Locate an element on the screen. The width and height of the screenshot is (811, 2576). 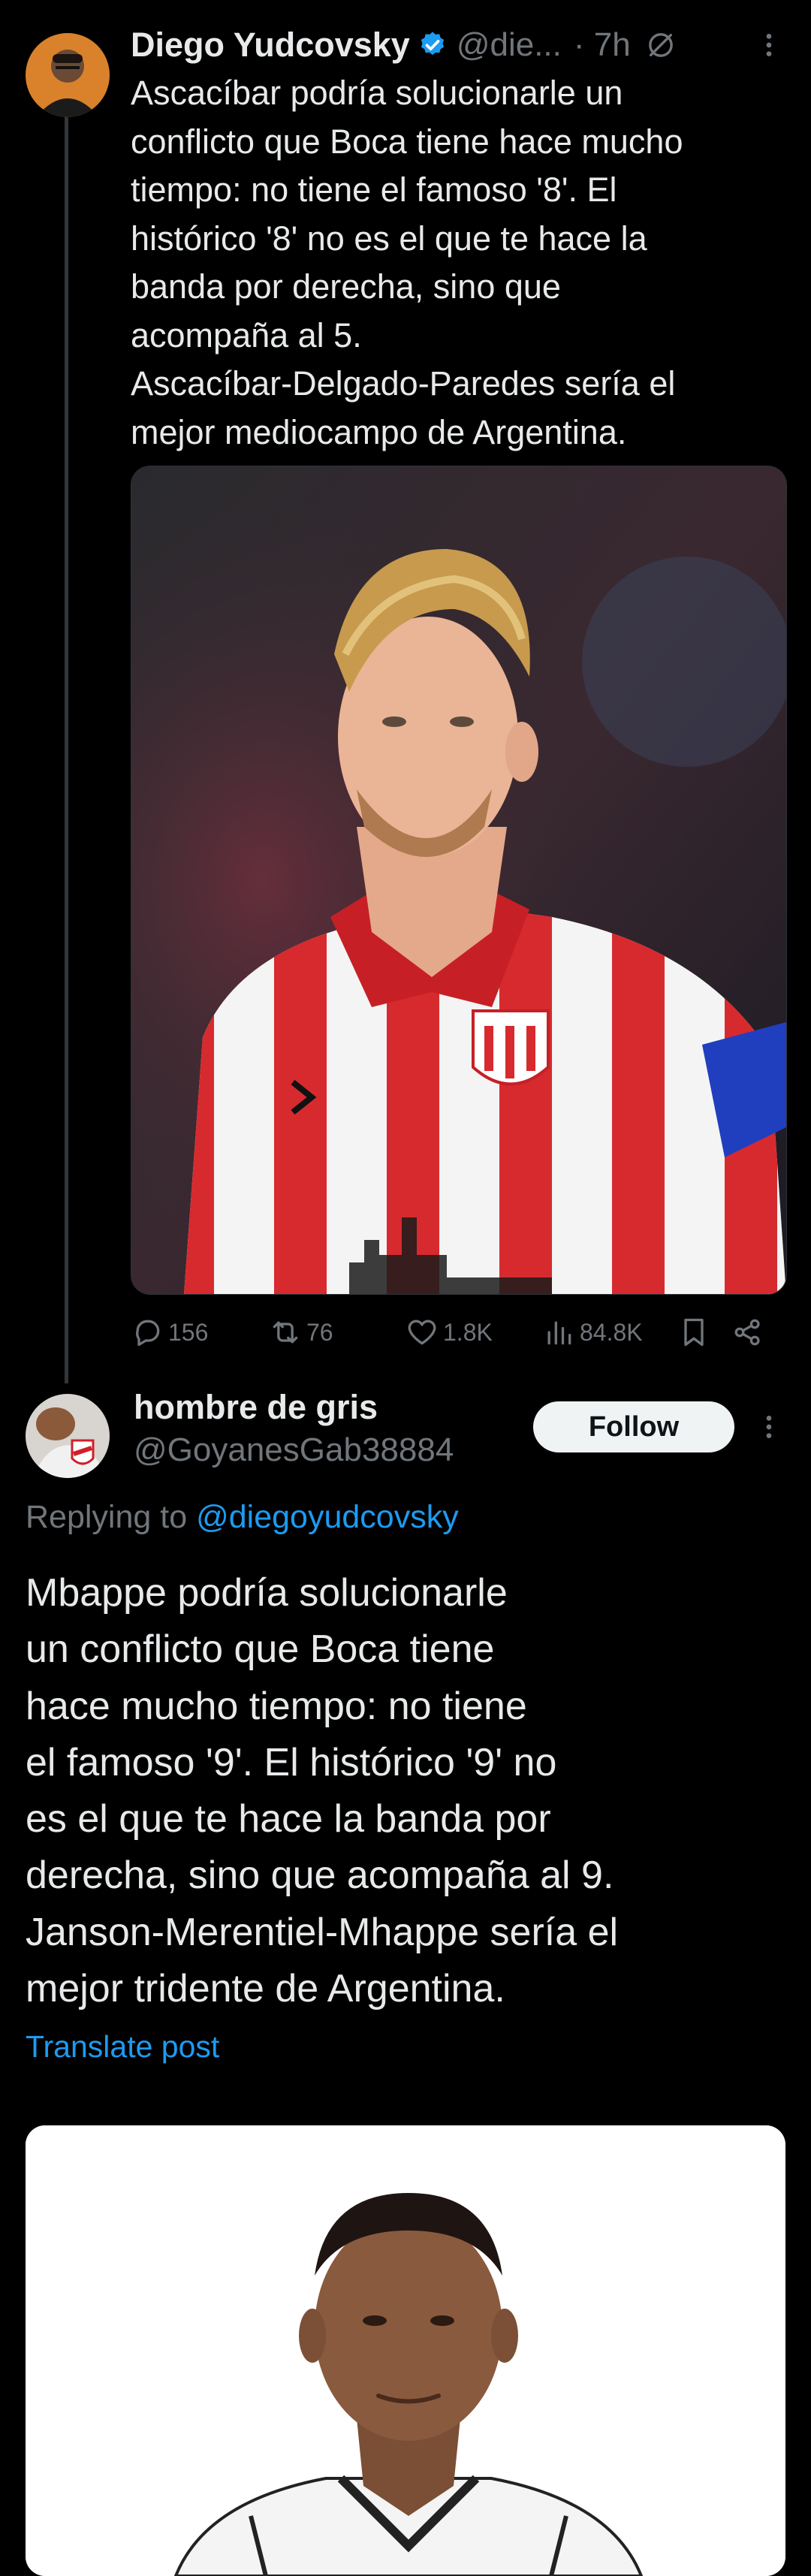
replying-to-line: Replying to @diegoyudcovsky is located at coordinates (242, 1517).